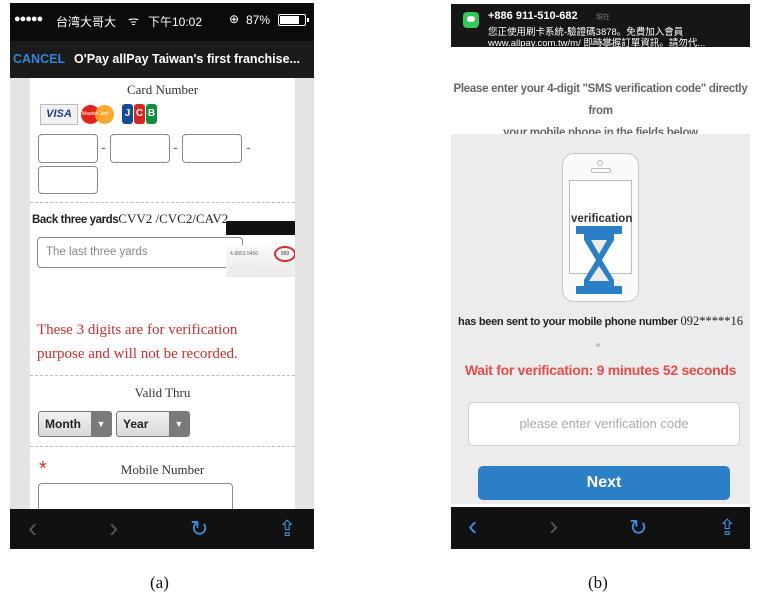 Image resolution: width=757 pixels, height=604 pixels. What do you see at coordinates (293, 20) in the screenshot?
I see `battery-icon` at bounding box center [293, 20].